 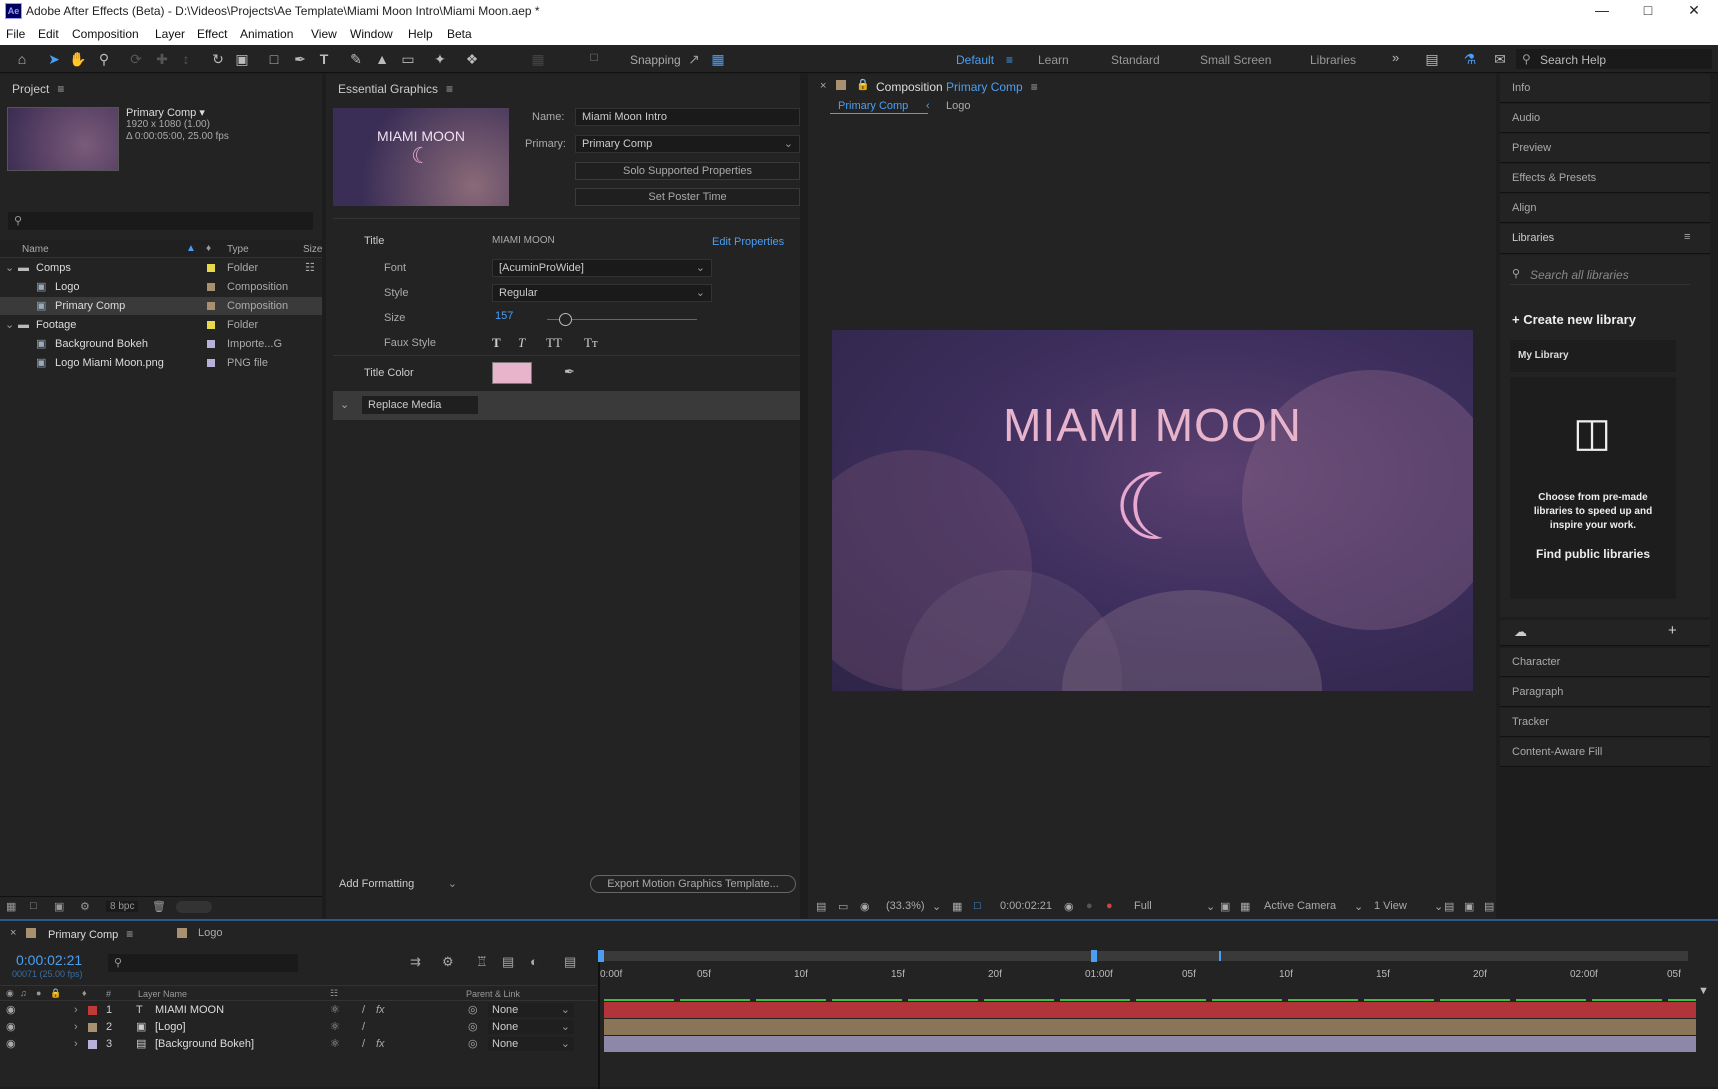 What do you see at coordinates (687, 144) in the screenshot?
I see `eg-primary-dropdown: Primary Comp ⌄` at bounding box center [687, 144].